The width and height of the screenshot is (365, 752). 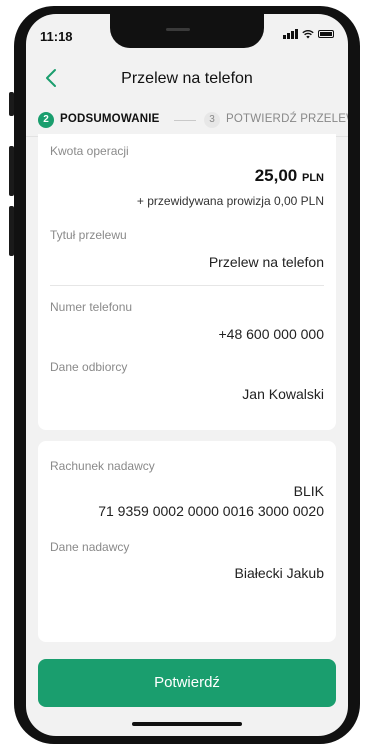 I want to click on amount-number: 25,00, so click(x=276, y=175).